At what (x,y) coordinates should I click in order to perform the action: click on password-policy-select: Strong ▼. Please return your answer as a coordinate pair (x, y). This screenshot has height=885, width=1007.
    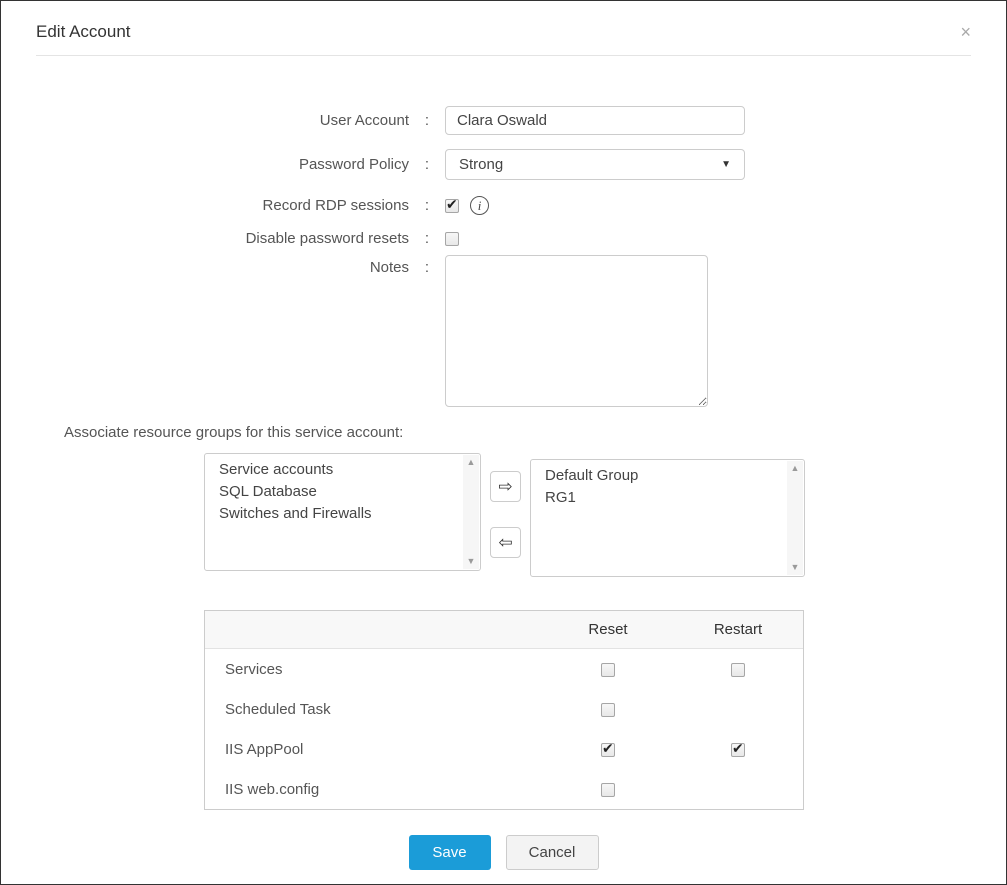
    Looking at the image, I should click on (595, 164).